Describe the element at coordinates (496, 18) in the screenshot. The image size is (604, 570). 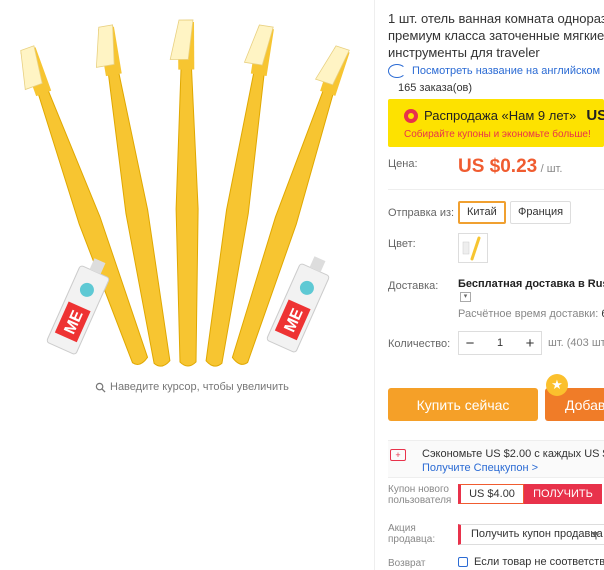
I see `product-title-line: 1 шт. отель ванная комната однораз` at that location.